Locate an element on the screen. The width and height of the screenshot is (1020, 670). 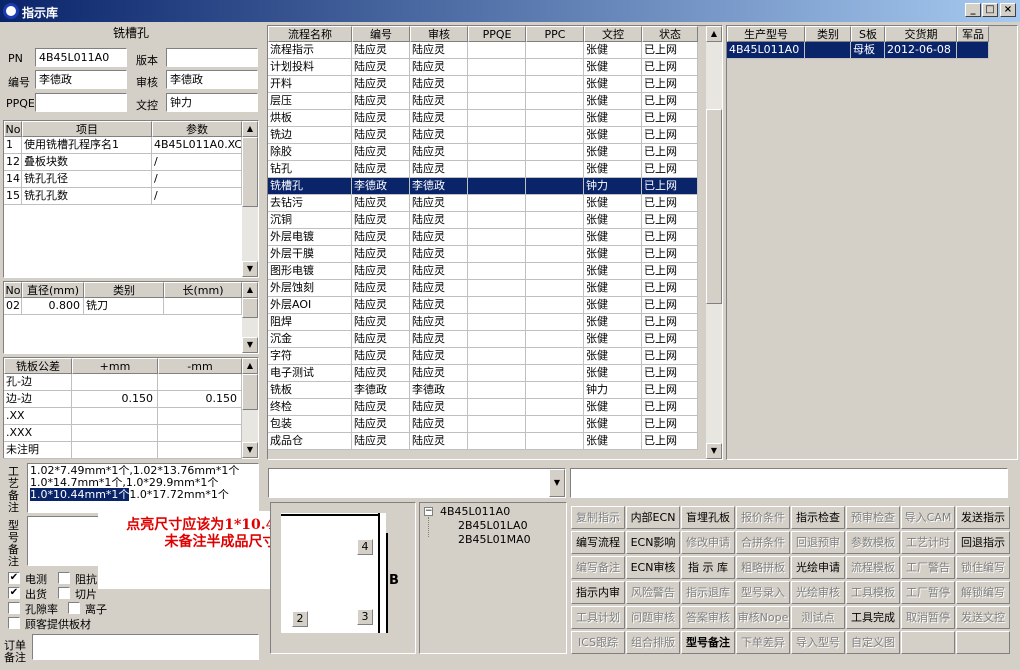
action-button: 组合排版 is located at coordinates (653, 642).